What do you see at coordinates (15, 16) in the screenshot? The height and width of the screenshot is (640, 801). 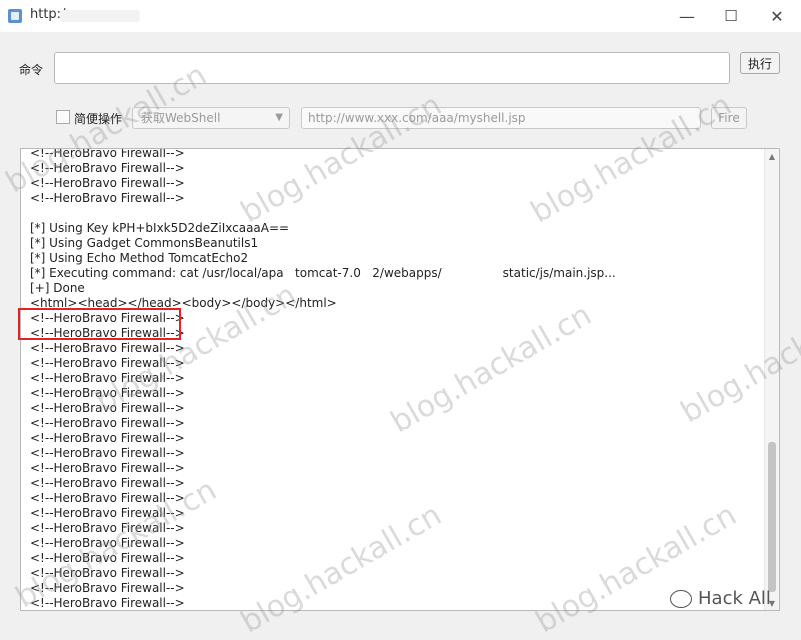 I see `app-icon` at bounding box center [15, 16].